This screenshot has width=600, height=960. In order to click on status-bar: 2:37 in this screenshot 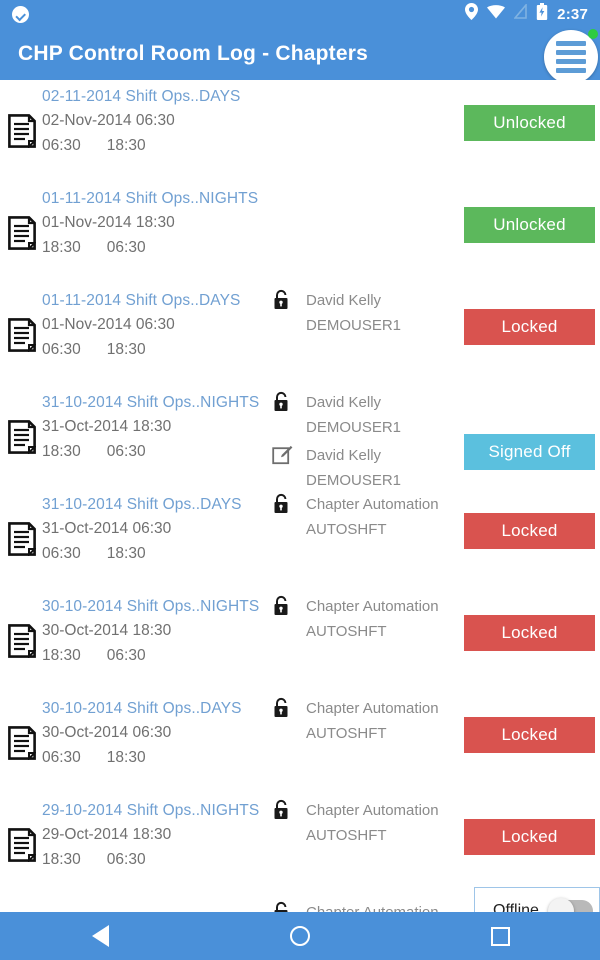, I will do `click(300, 14)`.